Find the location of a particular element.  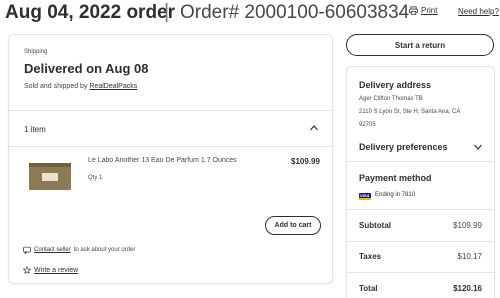

product-image is located at coordinates (50, 176).